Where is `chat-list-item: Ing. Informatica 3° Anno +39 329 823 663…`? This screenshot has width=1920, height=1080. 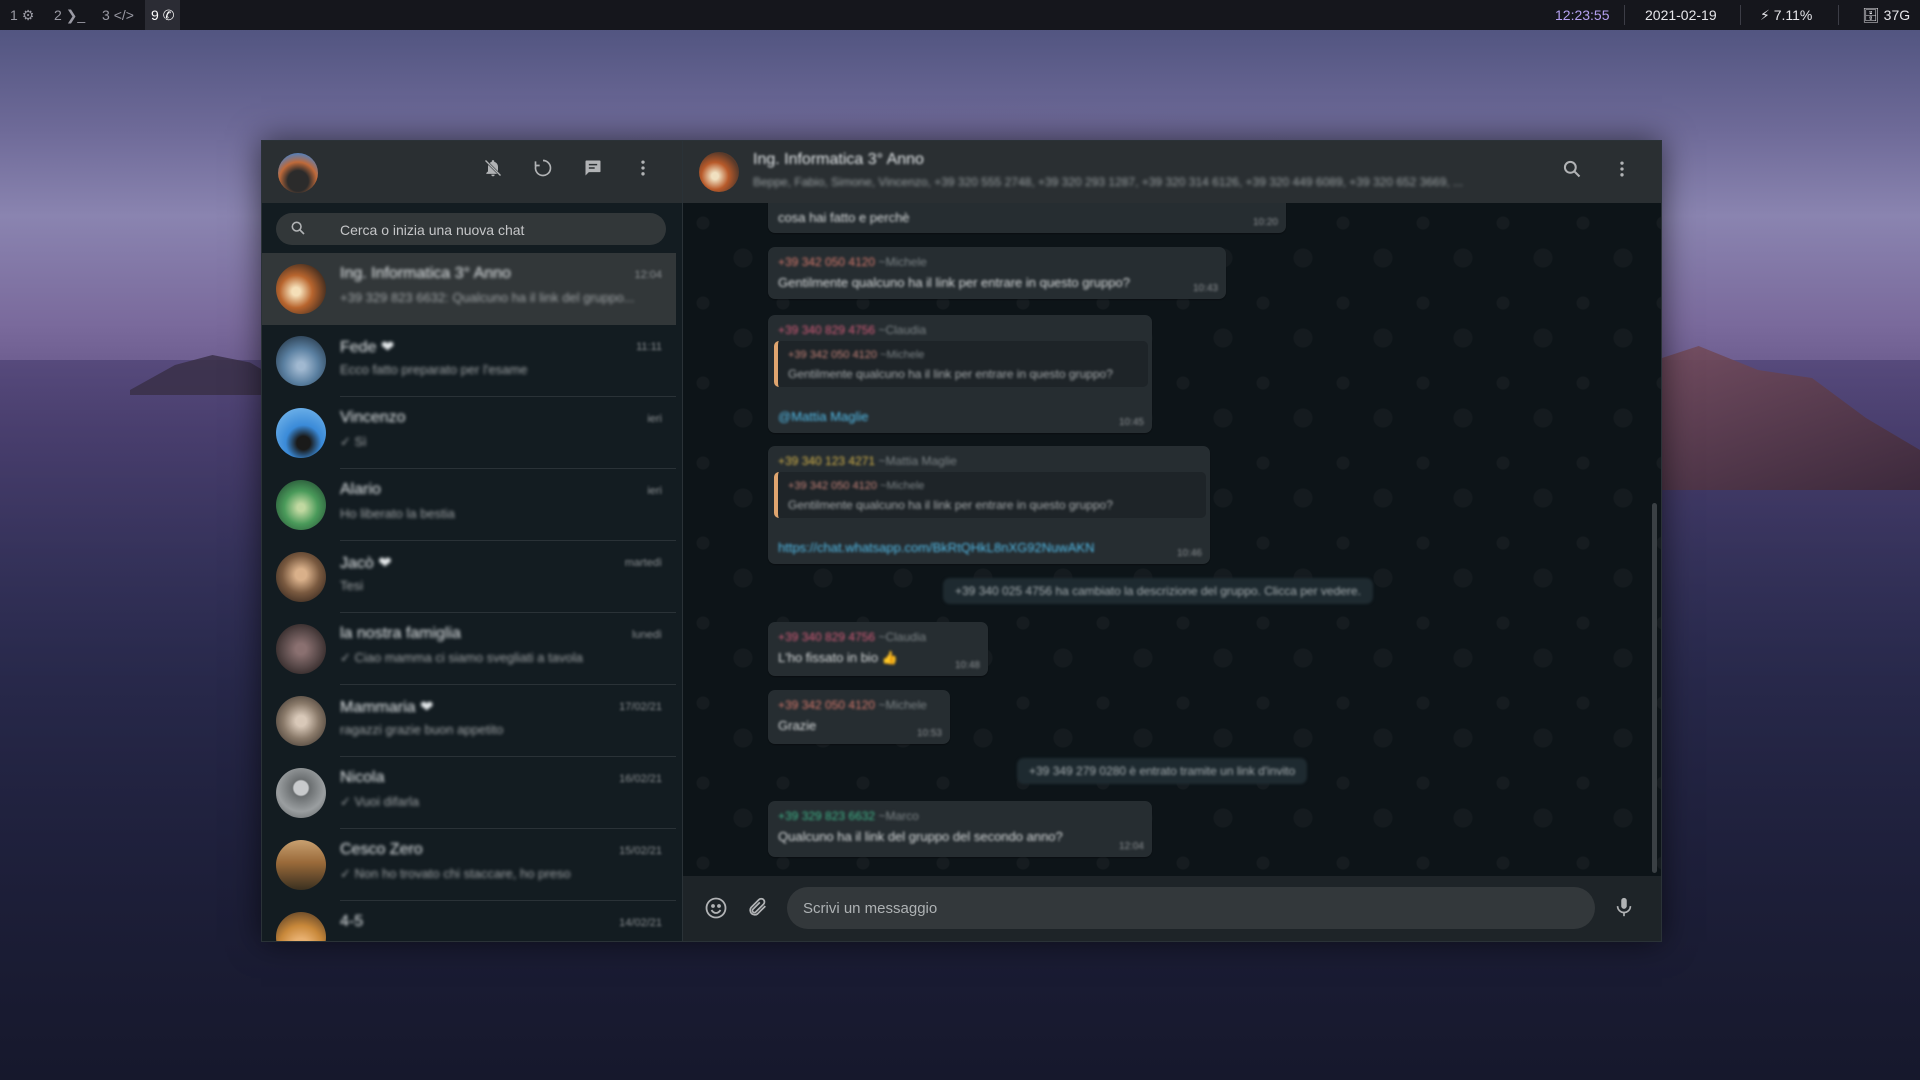
chat-list-item: Ing. Informatica 3° Anno +39 329 823 663… is located at coordinates (469, 289).